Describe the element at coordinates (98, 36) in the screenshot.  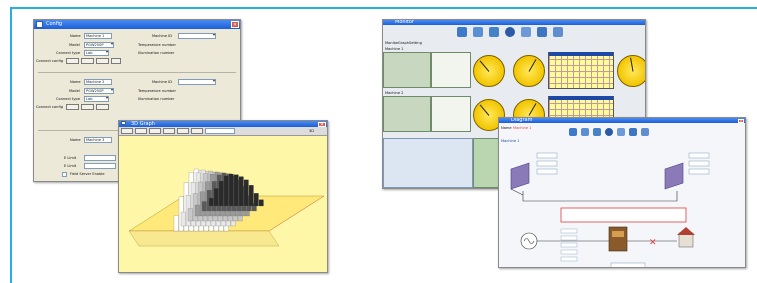
I see `name-field: Machine 1` at that location.